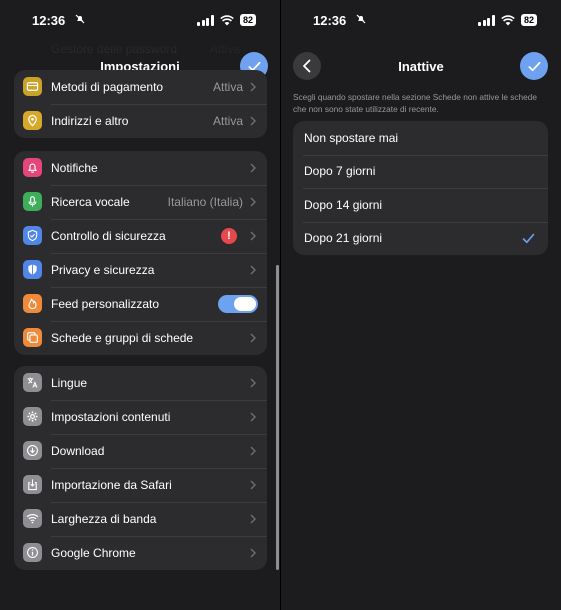  Describe the element at coordinates (351, 137) in the screenshot. I see `option-label: Non spostare mai` at that location.